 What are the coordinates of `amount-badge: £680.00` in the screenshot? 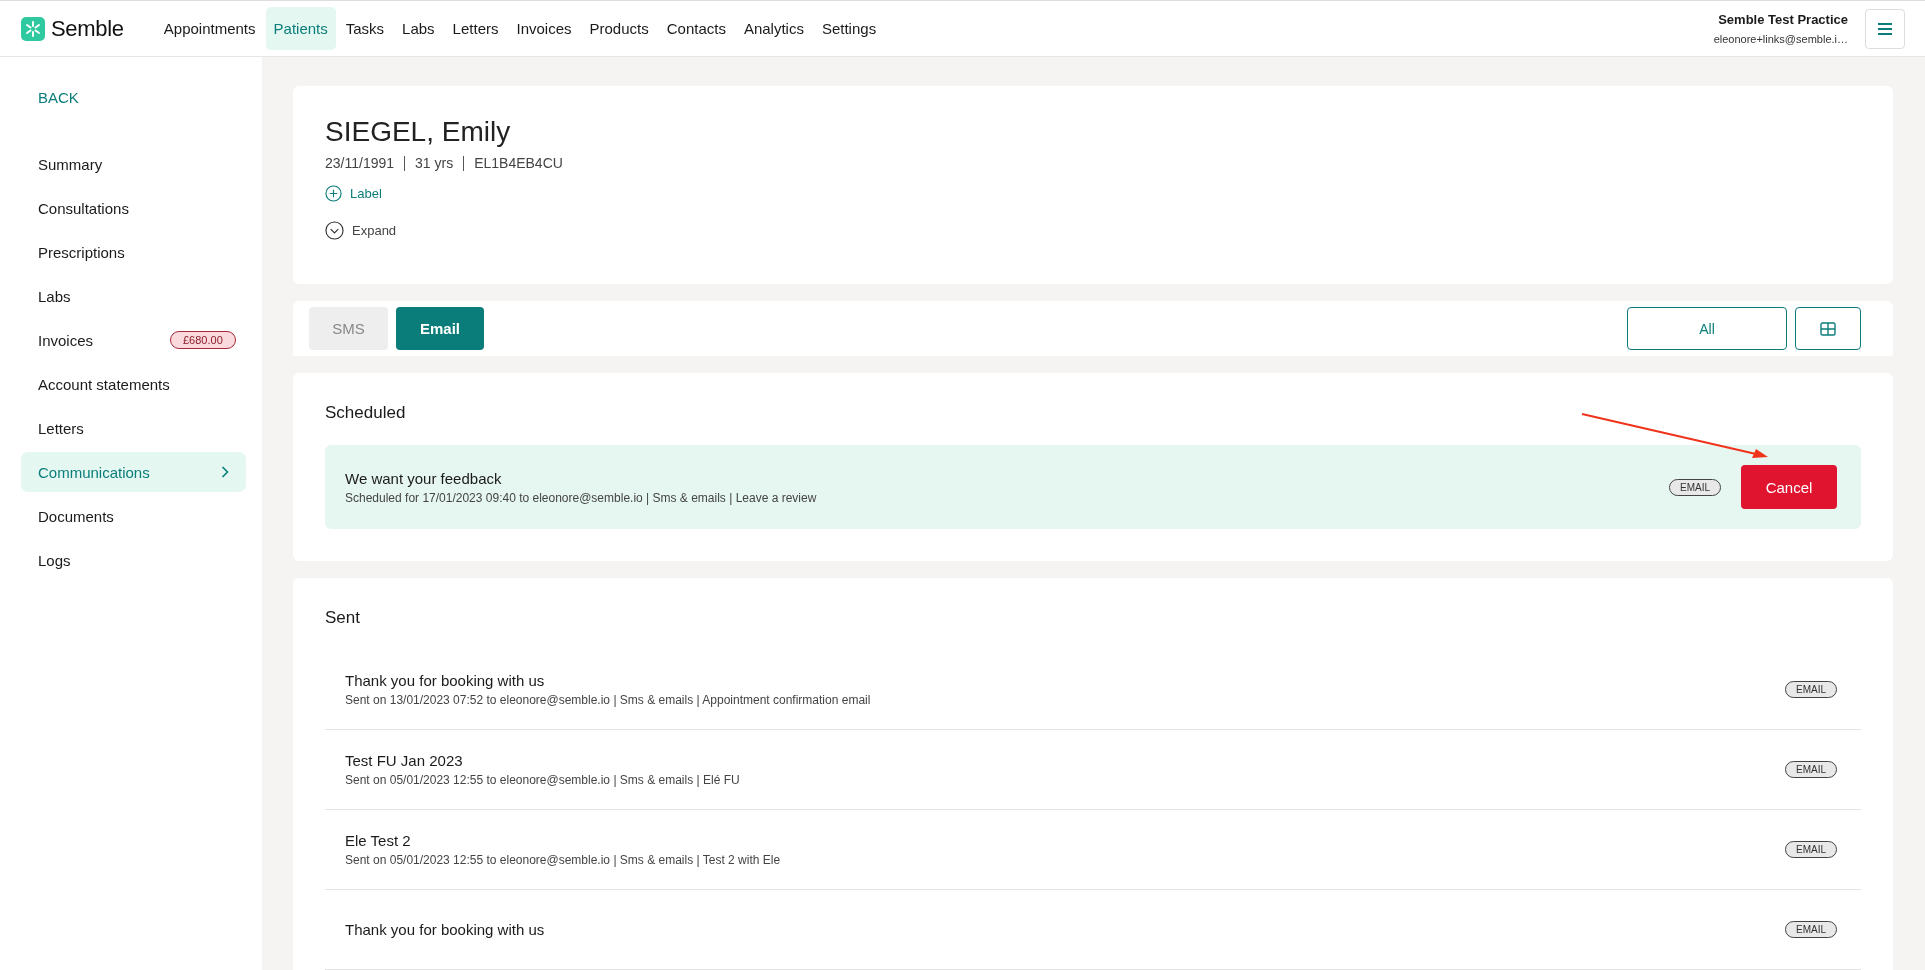 It's located at (203, 340).